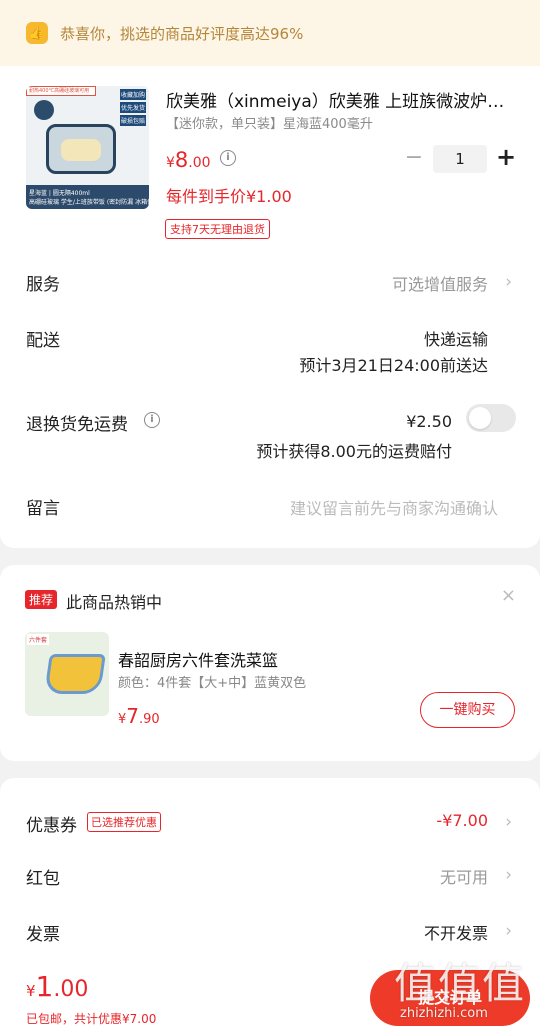 This screenshot has height=1032, width=540. I want to click on lid-graphic, so click(44, 110).